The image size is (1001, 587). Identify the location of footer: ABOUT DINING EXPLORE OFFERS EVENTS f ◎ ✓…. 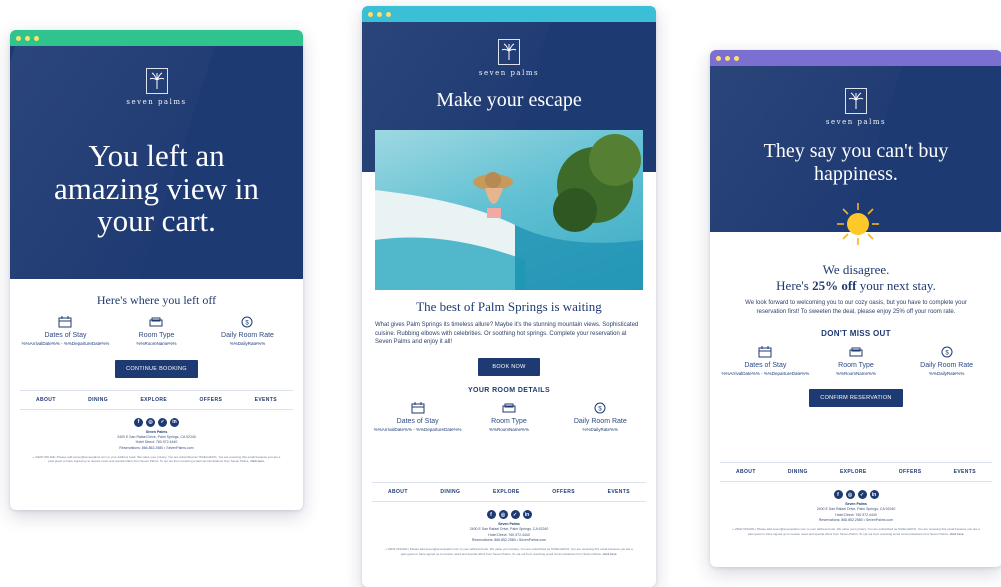
(855, 499).